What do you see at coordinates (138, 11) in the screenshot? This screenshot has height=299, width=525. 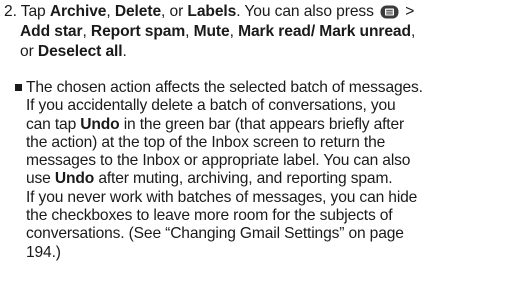 I see `delete-term: Delete` at bounding box center [138, 11].